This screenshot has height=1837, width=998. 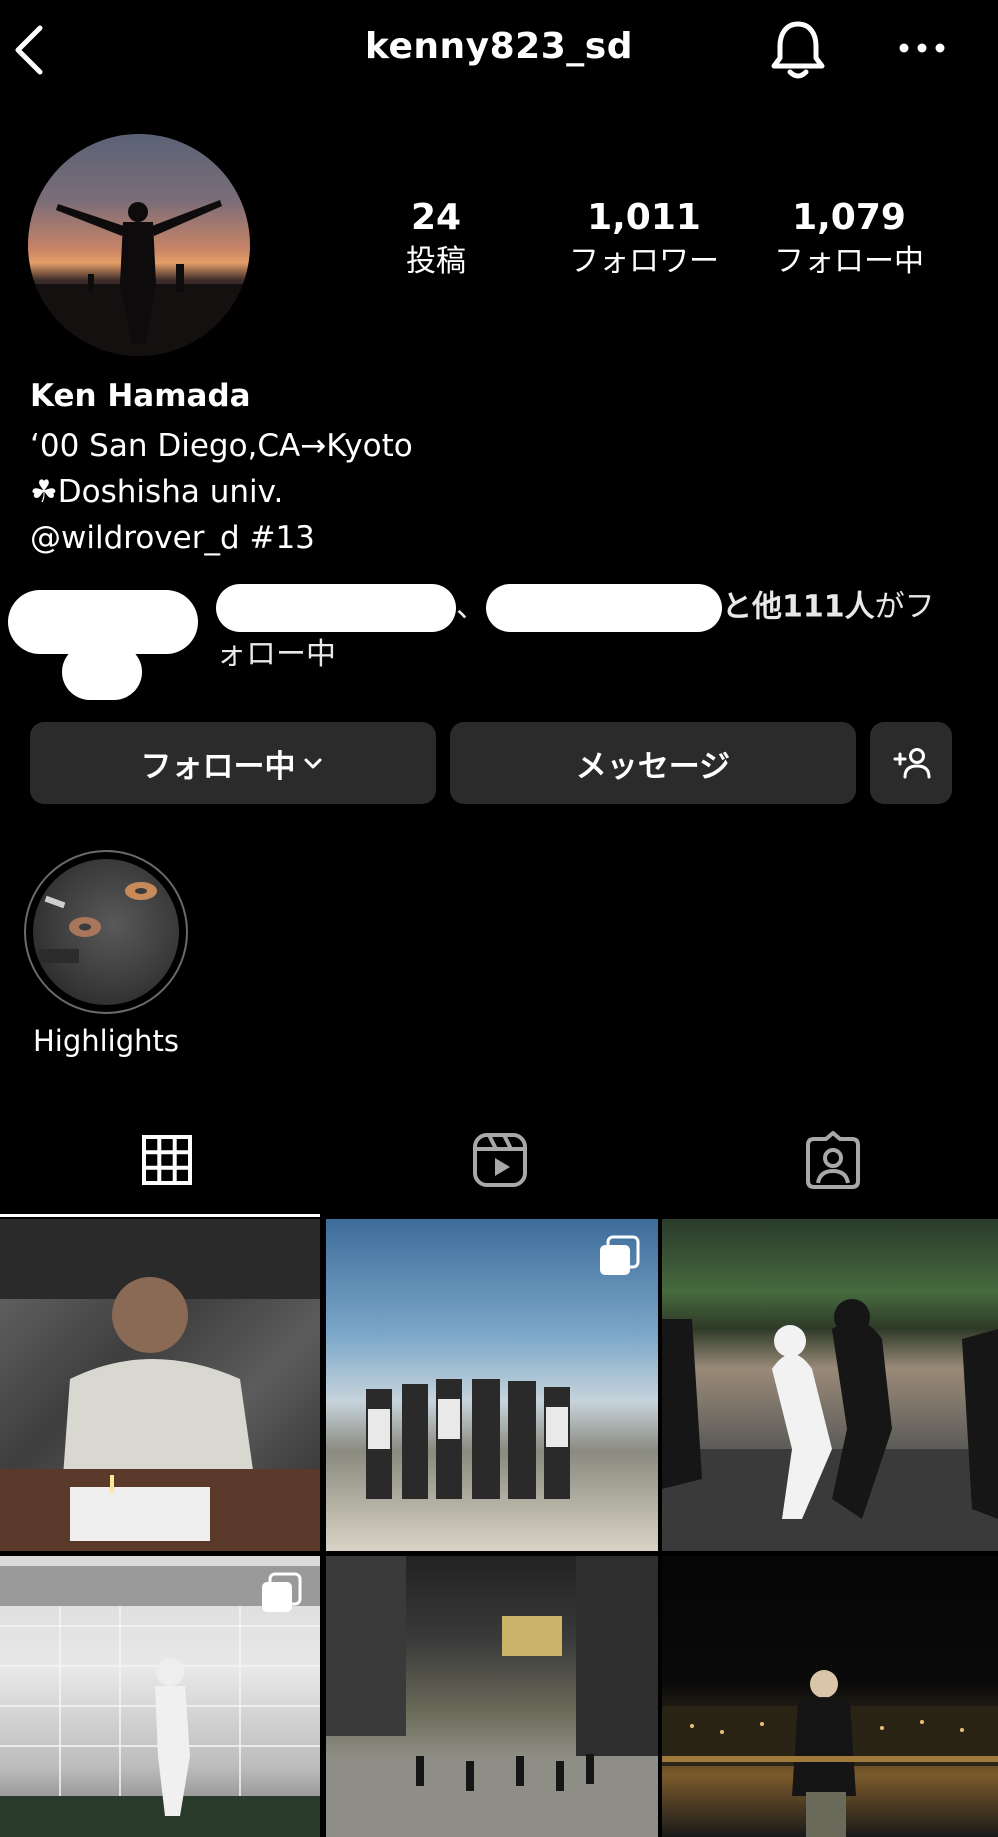 What do you see at coordinates (98, 922) in the screenshot?
I see `highlight-cover-image` at bounding box center [98, 922].